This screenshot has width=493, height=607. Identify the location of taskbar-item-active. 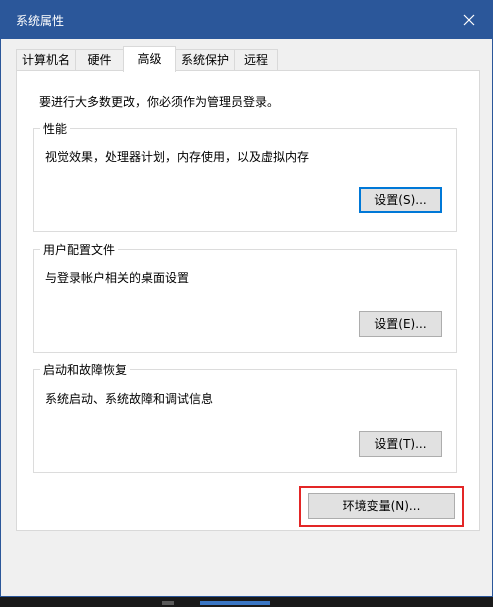
(235, 603).